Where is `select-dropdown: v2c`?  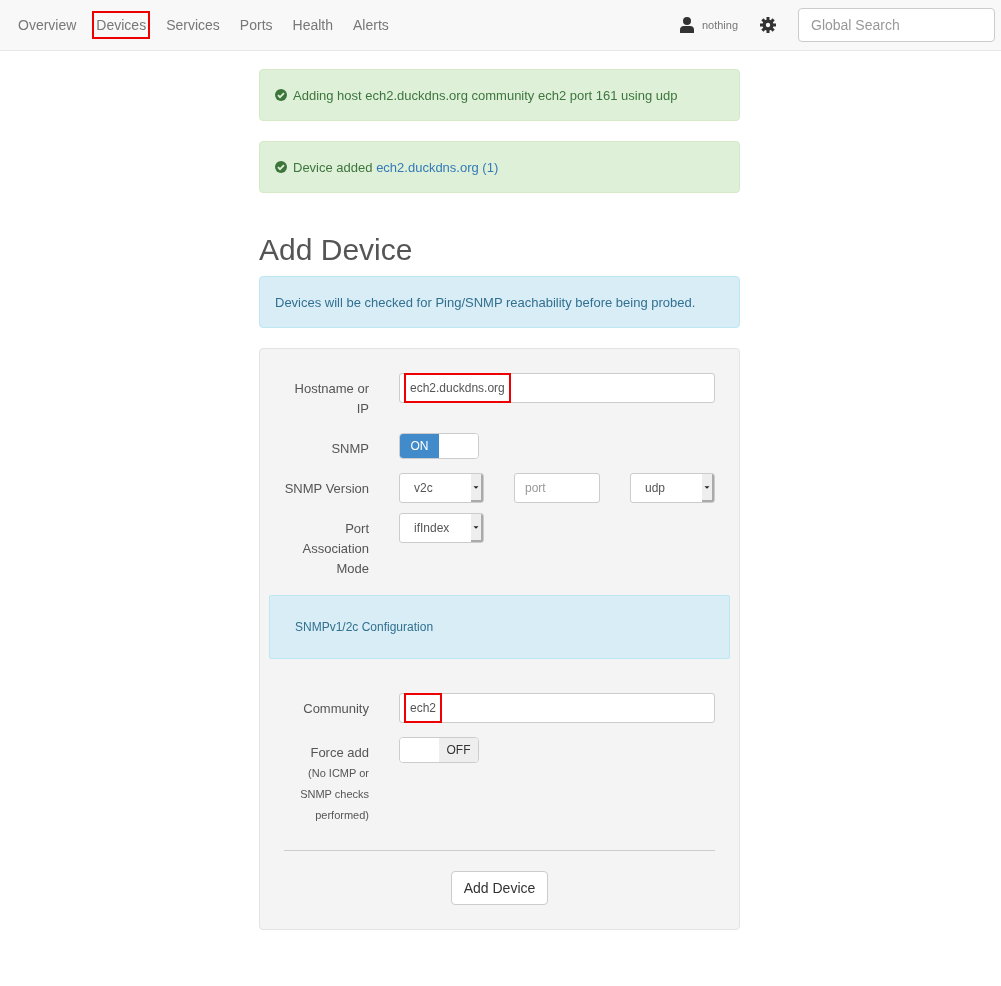 select-dropdown: v2c is located at coordinates (441, 488).